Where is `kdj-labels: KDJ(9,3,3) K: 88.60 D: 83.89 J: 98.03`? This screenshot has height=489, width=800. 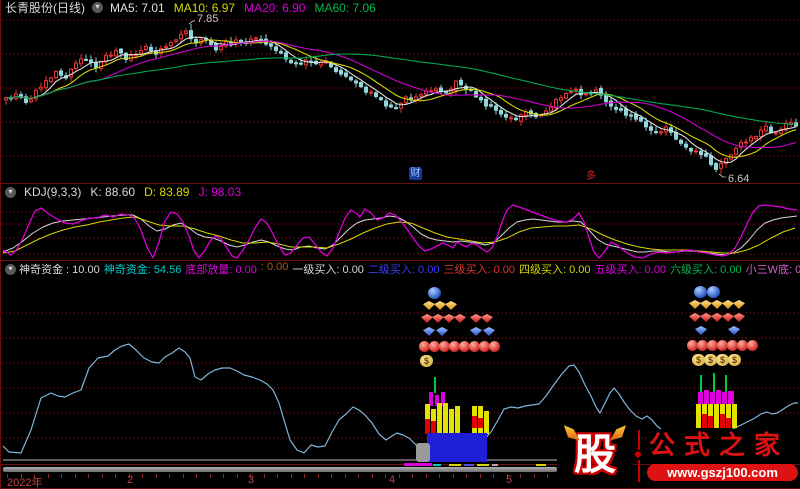
kdj-labels: KDJ(9,3,3) K: 88.60 D: 83.89 J: 98.03 is located at coordinates (132, 192).